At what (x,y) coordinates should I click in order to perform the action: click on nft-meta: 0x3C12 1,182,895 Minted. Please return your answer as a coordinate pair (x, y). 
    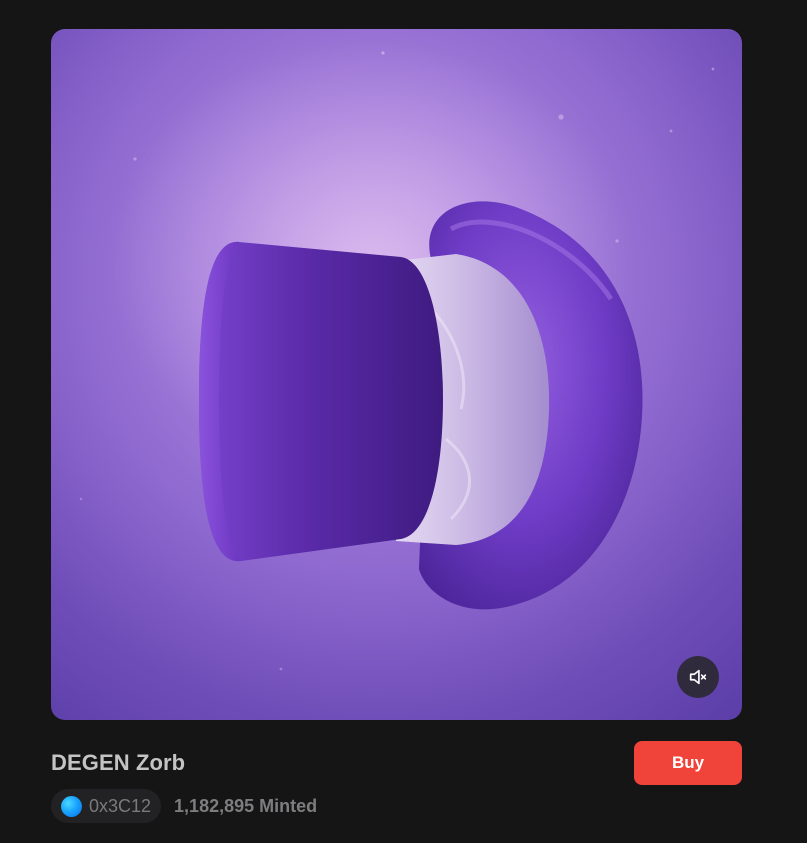
    Looking at the image, I should click on (184, 806).